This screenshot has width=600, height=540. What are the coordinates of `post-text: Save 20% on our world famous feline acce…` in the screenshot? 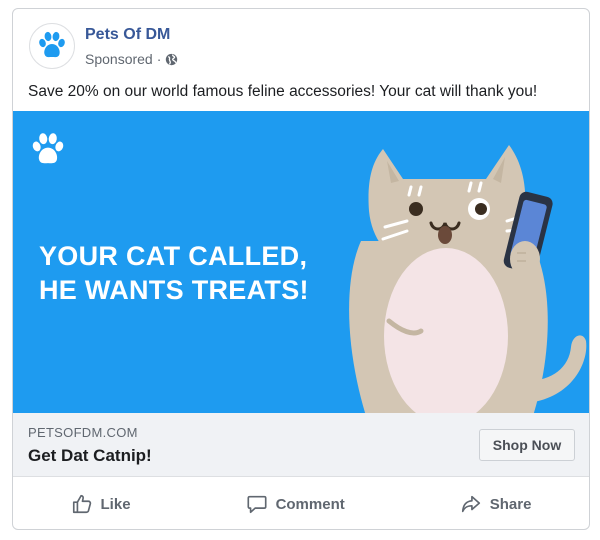 It's located at (283, 91).